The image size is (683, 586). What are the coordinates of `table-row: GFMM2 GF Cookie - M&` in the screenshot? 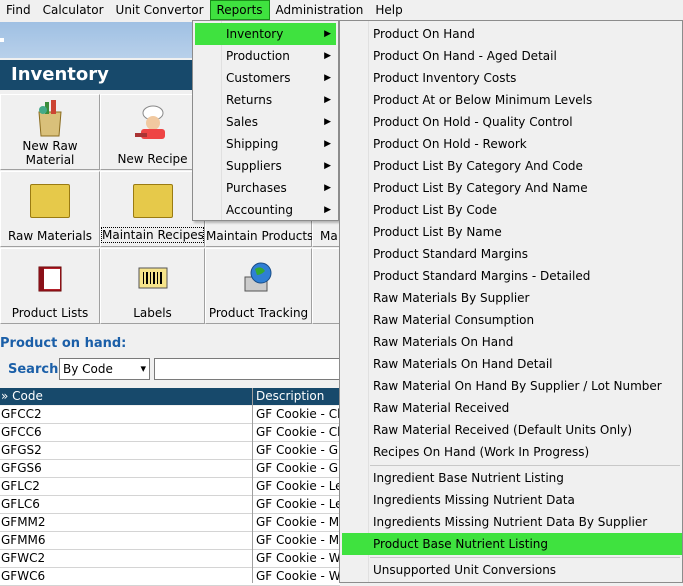 It's located at (170, 523).